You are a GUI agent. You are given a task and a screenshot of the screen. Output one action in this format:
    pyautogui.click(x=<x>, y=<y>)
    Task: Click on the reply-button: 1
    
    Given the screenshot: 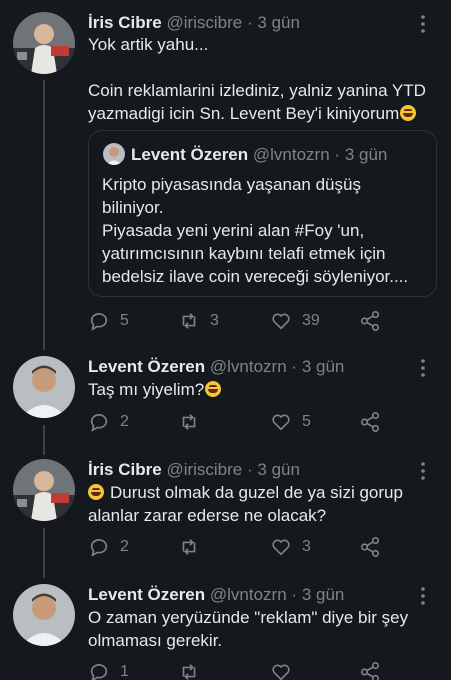 What is the action you would take?
    pyautogui.click(x=108, y=670)
    